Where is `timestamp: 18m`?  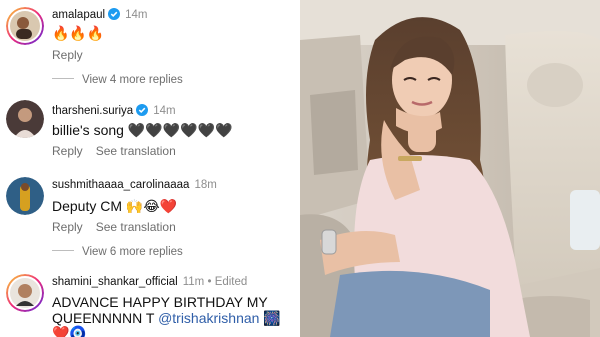 timestamp: 18m is located at coordinates (205, 185).